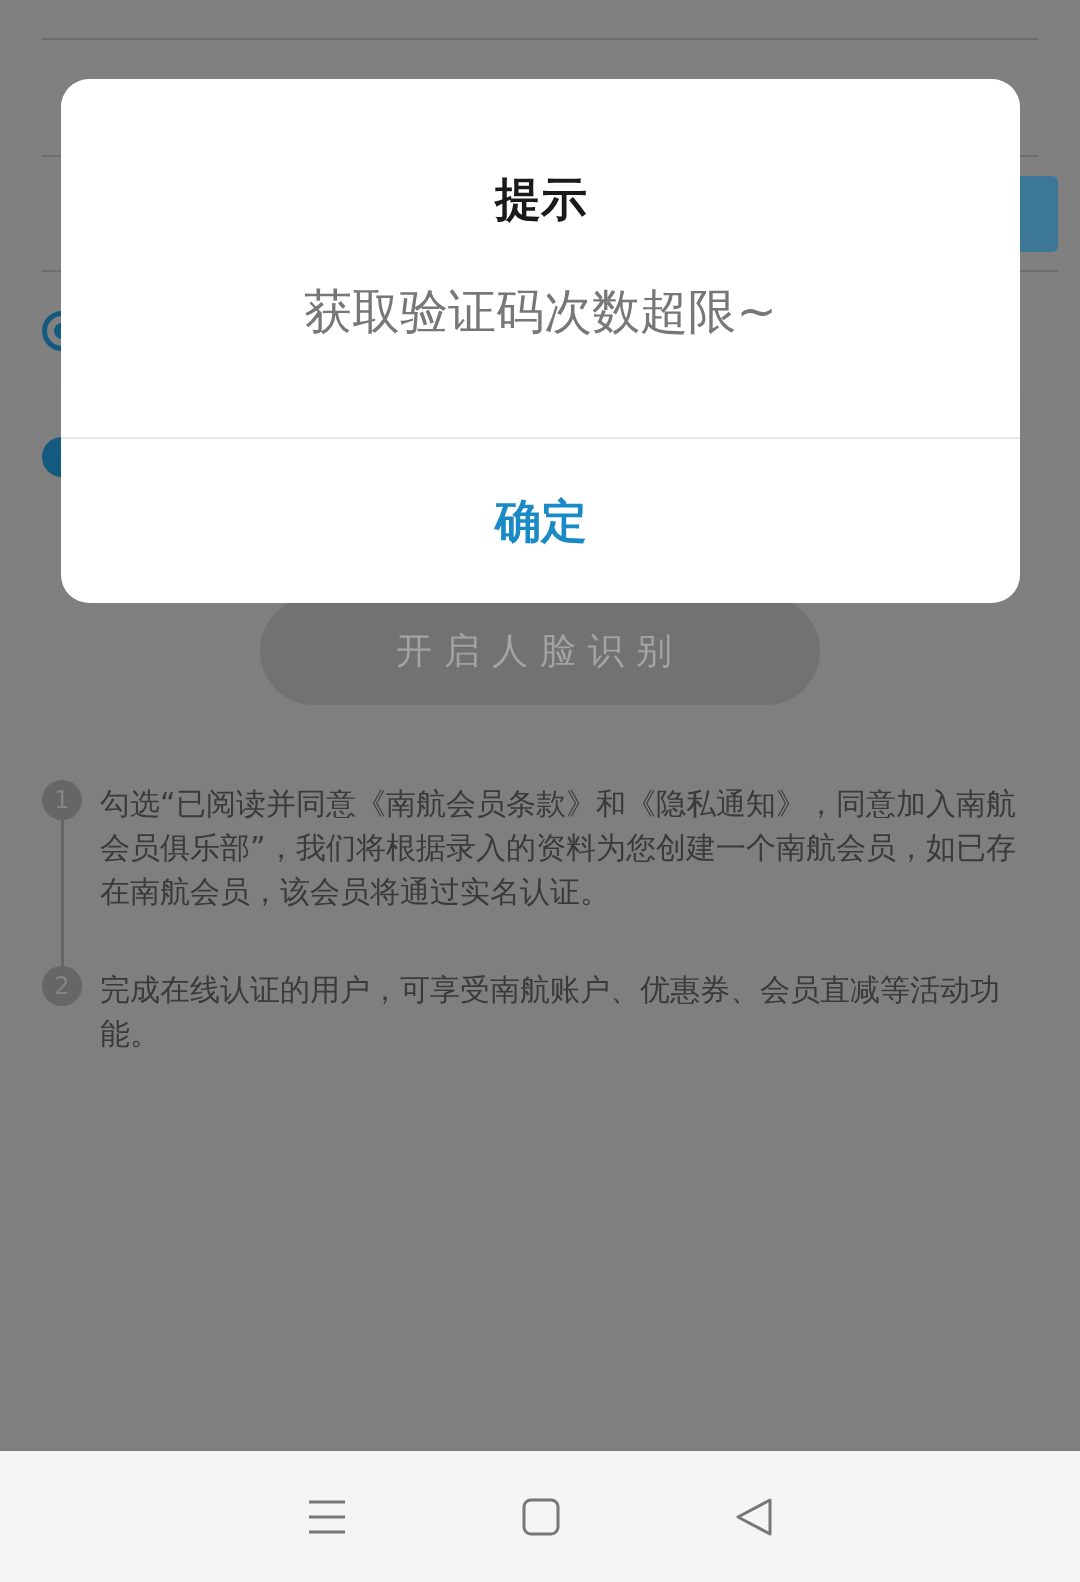 The width and height of the screenshot is (1080, 1582). Describe the element at coordinates (540, 311) in the screenshot. I see `dialog-message: 获取验证码次数超限~` at that location.